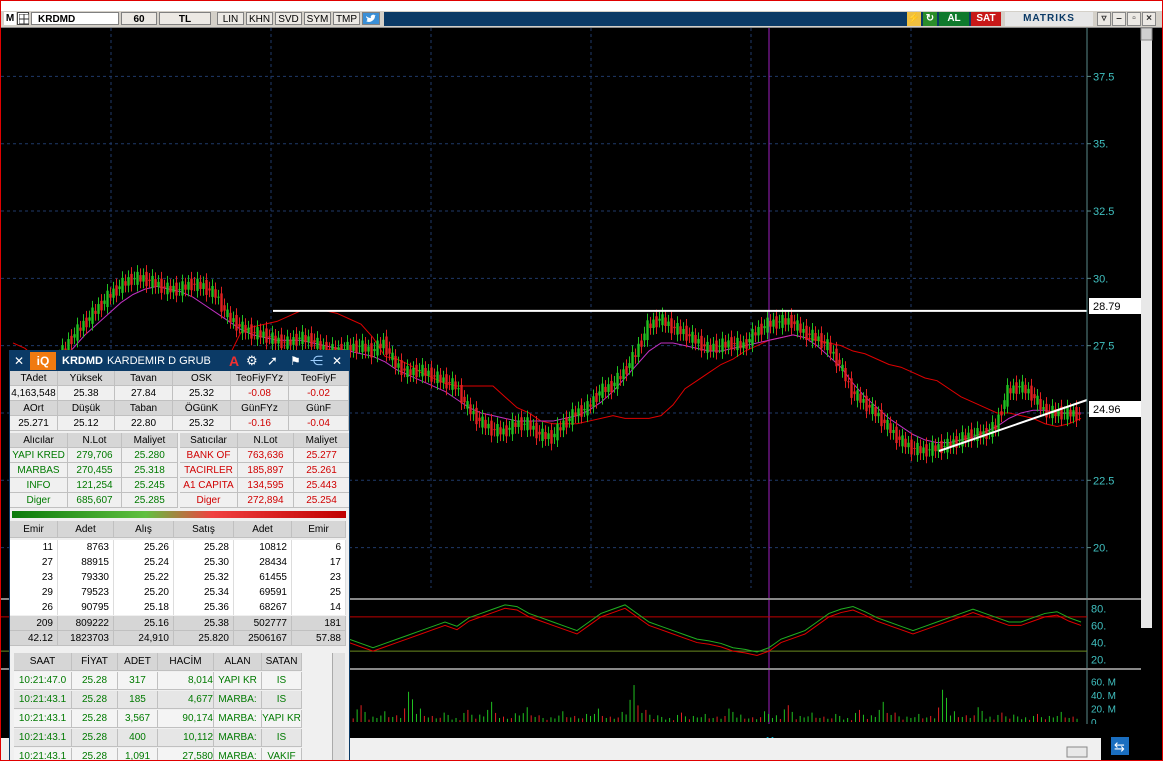  I want to click on seller-cell: A1 CAPITA, so click(209, 485).